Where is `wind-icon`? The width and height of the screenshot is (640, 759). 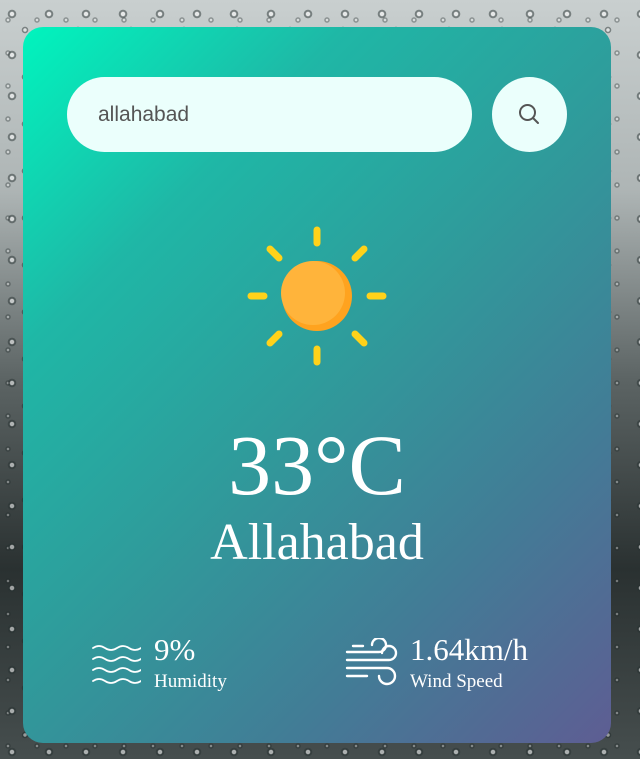 wind-icon is located at coordinates (371, 662).